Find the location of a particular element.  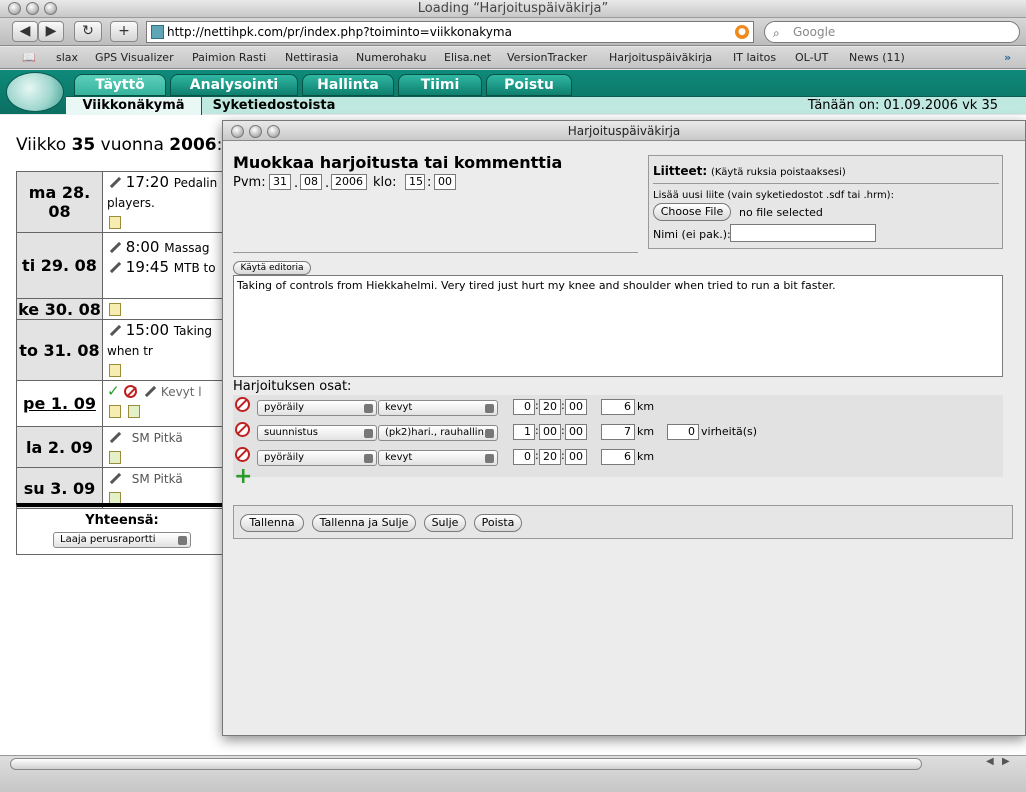

parts-label: Harjoituksen osat: is located at coordinates (292, 386).